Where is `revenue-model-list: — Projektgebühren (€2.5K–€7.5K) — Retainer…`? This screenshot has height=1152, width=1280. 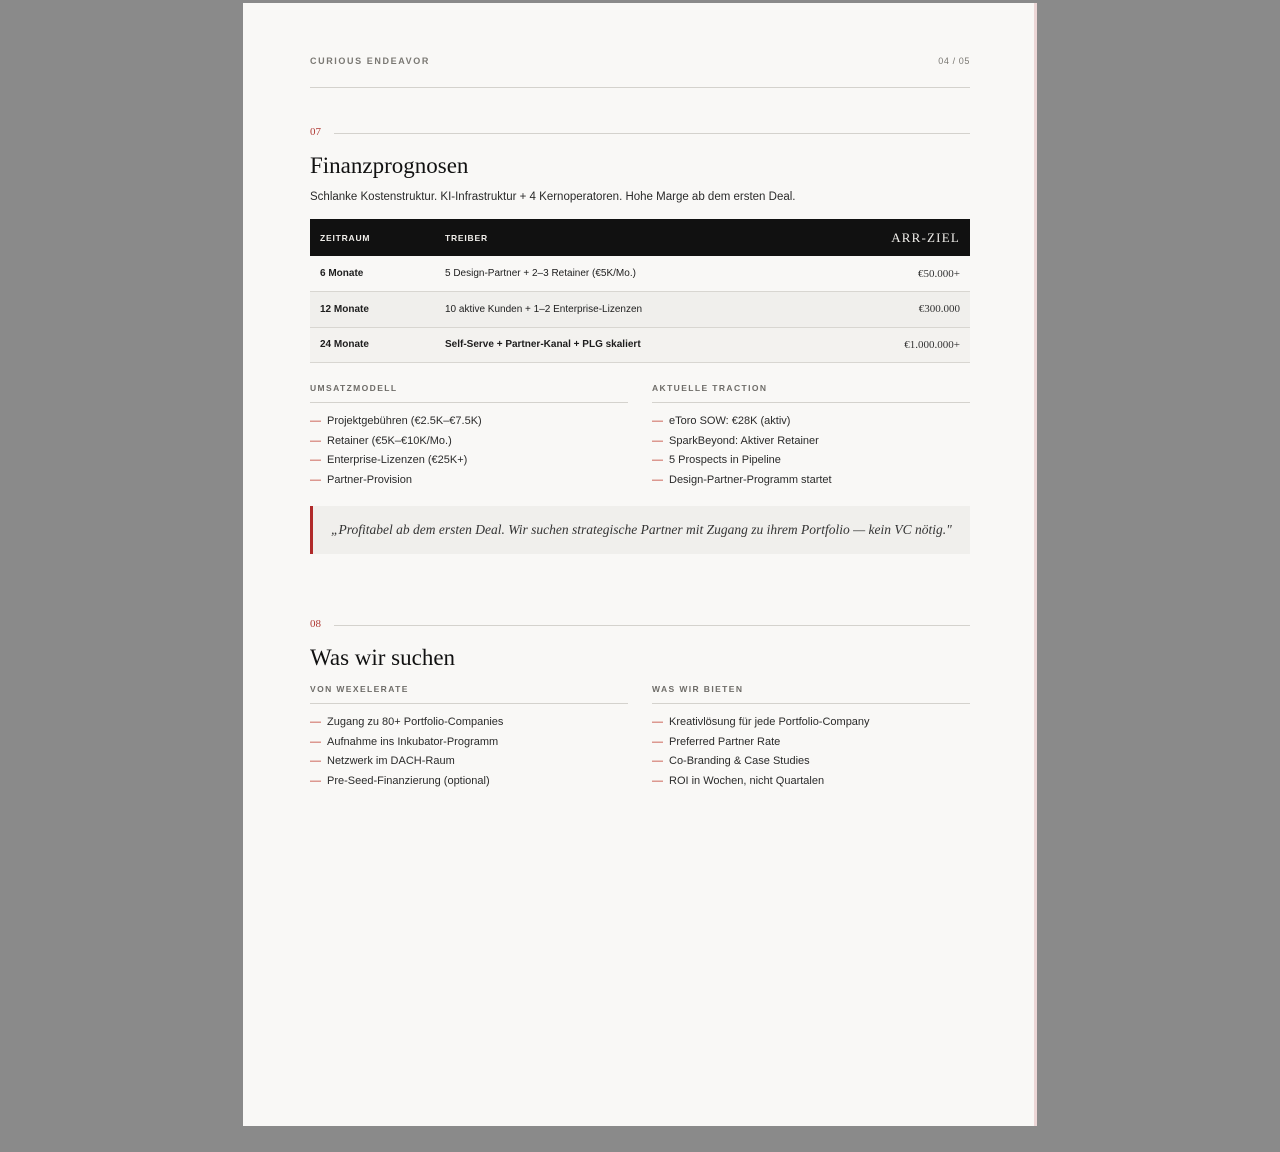 revenue-model-list: — Projektgebühren (€2.5K–€7.5K) — Retainer… is located at coordinates (469, 451).